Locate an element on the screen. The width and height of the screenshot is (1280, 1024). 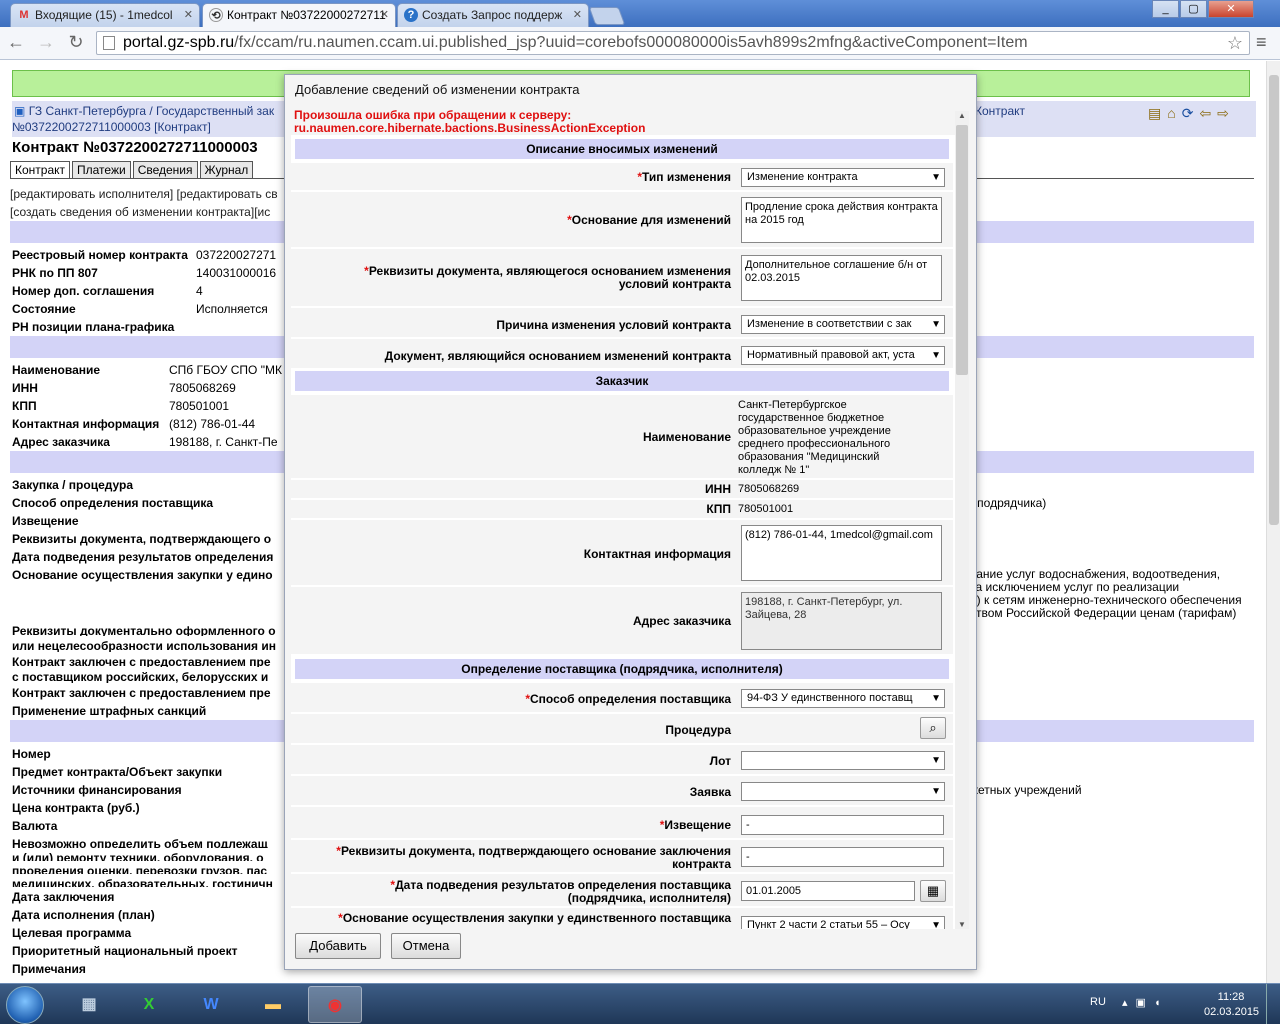
row-value: 7805068269 is located at coordinates (202, 388).